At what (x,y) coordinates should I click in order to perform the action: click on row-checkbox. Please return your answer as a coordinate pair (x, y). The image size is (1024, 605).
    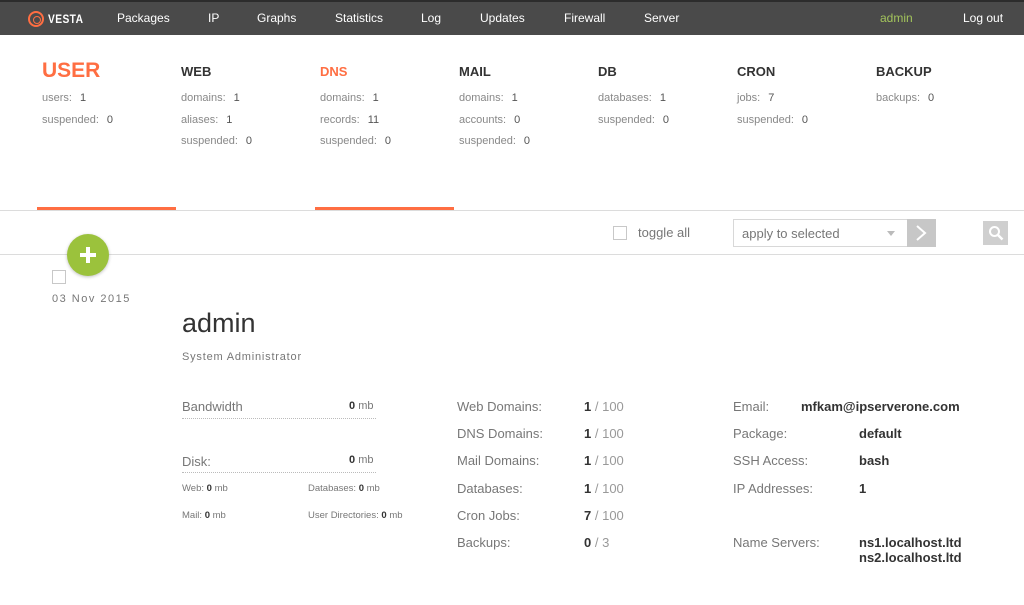
    Looking at the image, I should click on (59, 277).